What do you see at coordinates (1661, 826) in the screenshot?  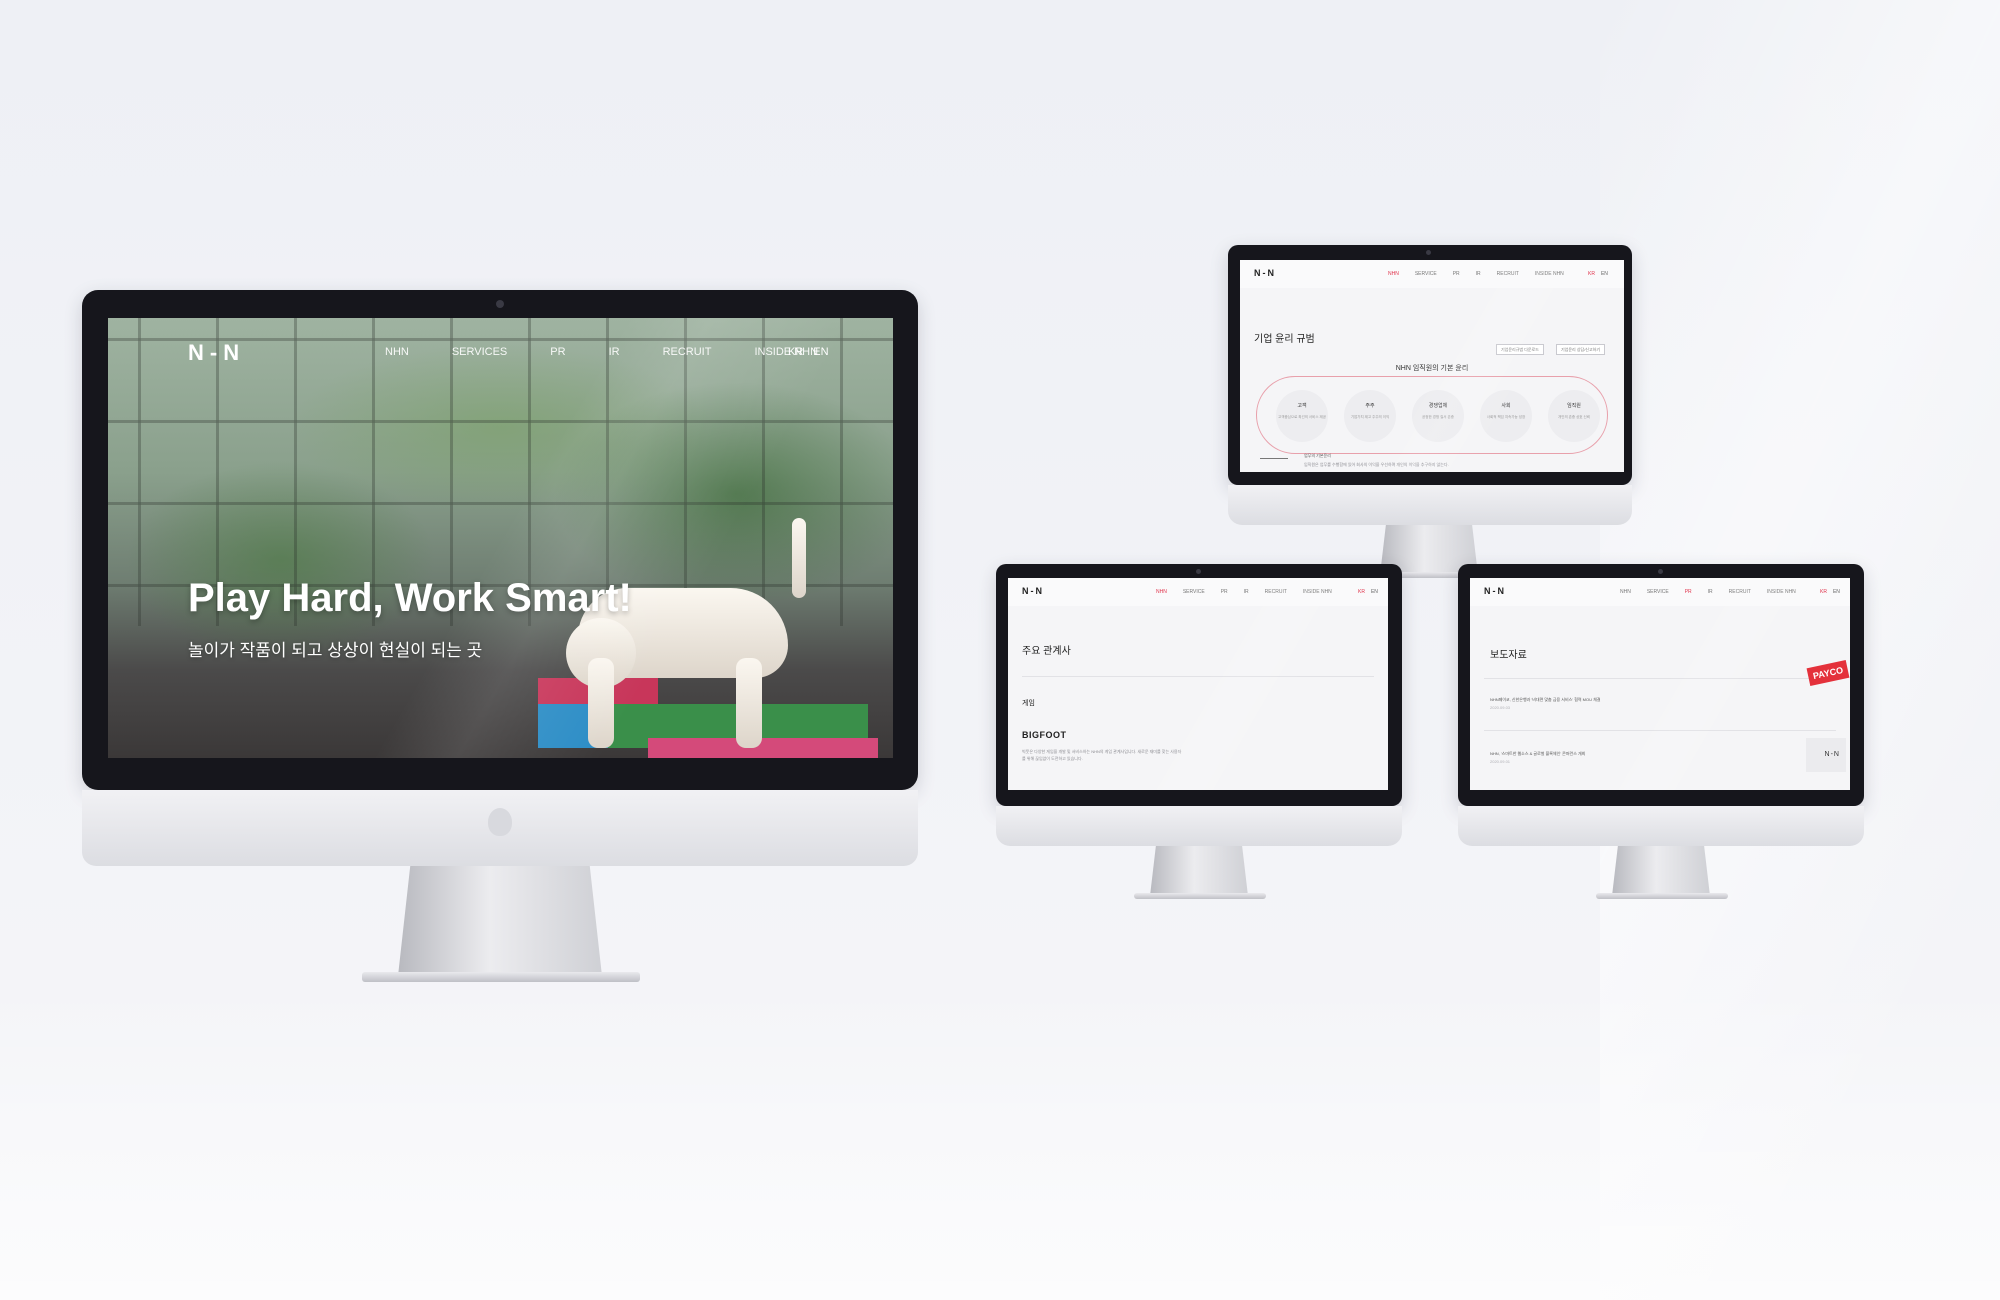 I see `press-monitor-chin` at bounding box center [1661, 826].